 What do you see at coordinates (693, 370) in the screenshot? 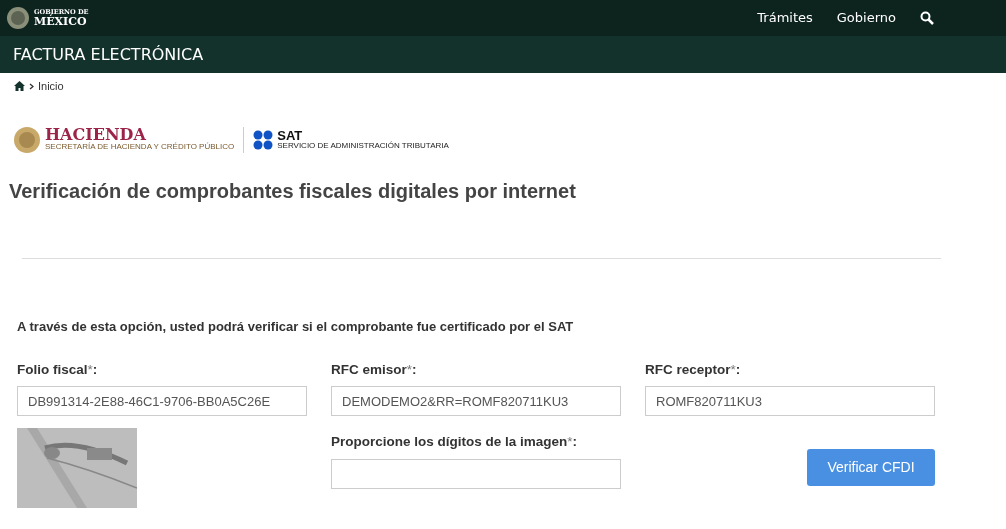
I see `field-label: RFC receptor*:` at bounding box center [693, 370].